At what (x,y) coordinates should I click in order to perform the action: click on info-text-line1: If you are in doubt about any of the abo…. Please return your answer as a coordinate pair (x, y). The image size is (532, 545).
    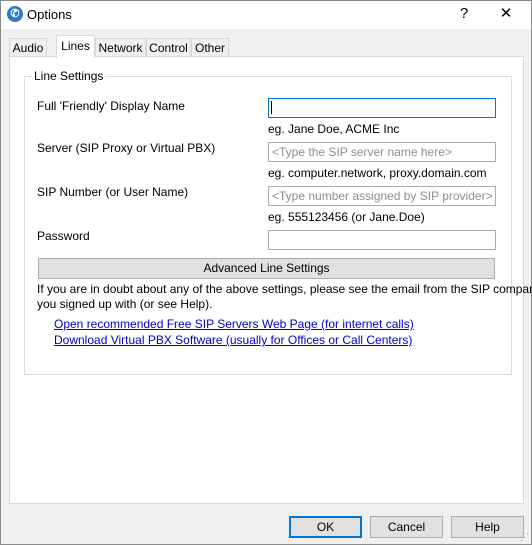
    Looking at the image, I should click on (284, 289).